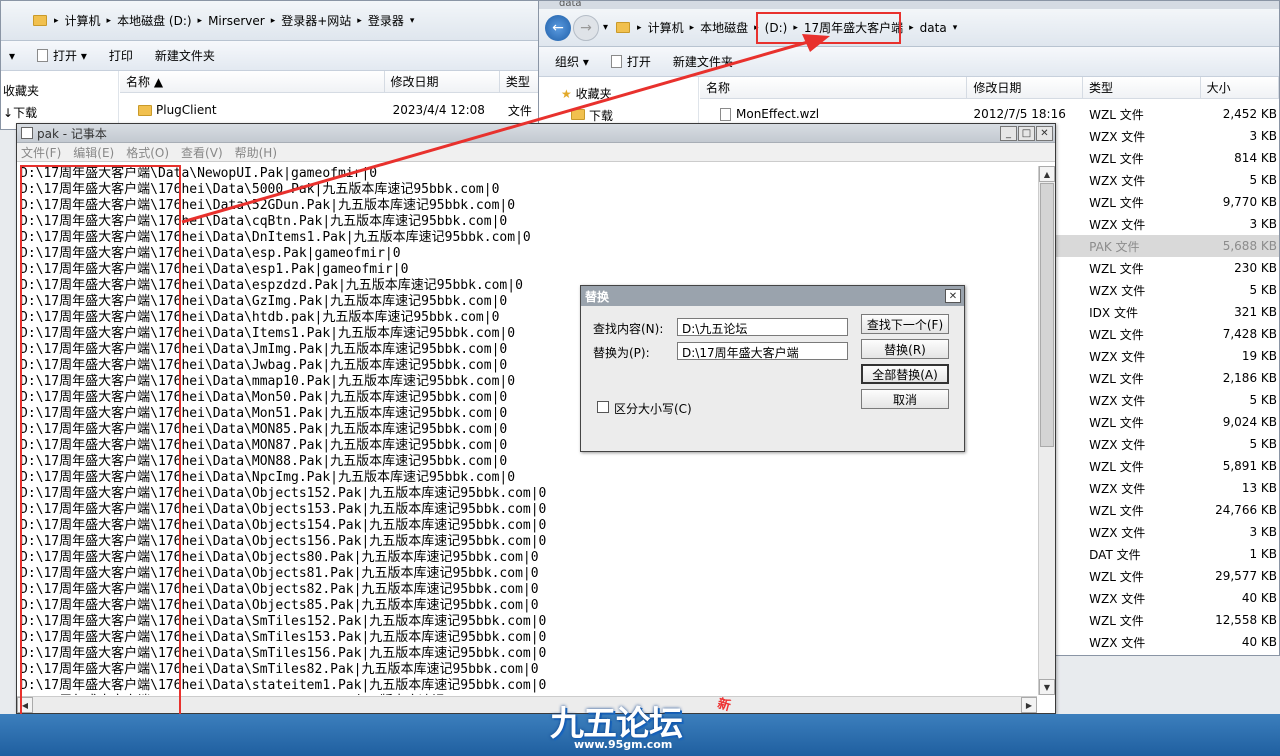 This screenshot has height=756, width=1280. I want to click on address-bar: ▸ 计算机 ▸ 本地磁盘 (D:) ▸ Mirserver ▸ 登录器+网站 ▸ 登录器 ▾, so click(270, 21).